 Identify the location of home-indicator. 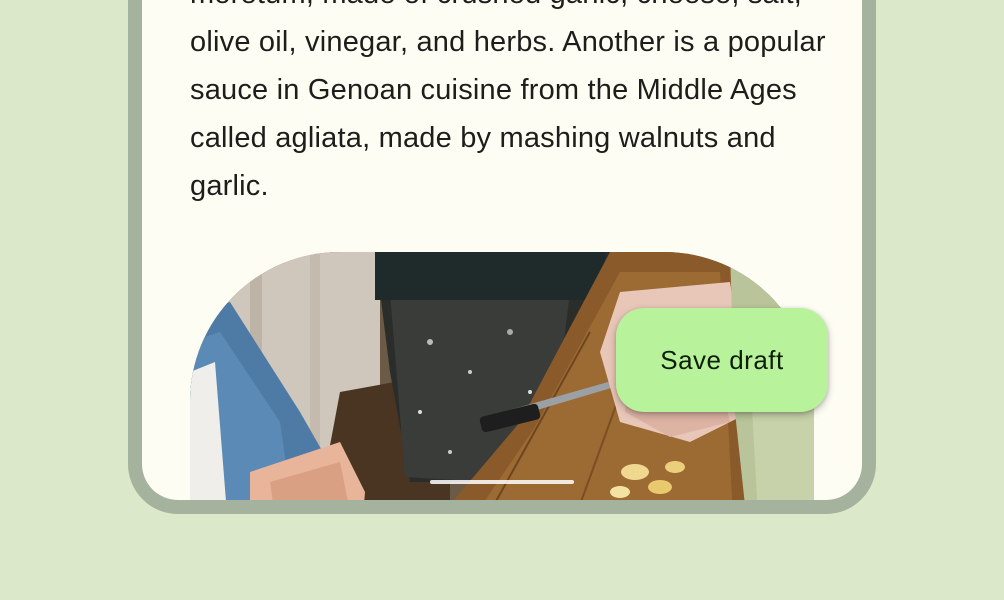
(502, 482).